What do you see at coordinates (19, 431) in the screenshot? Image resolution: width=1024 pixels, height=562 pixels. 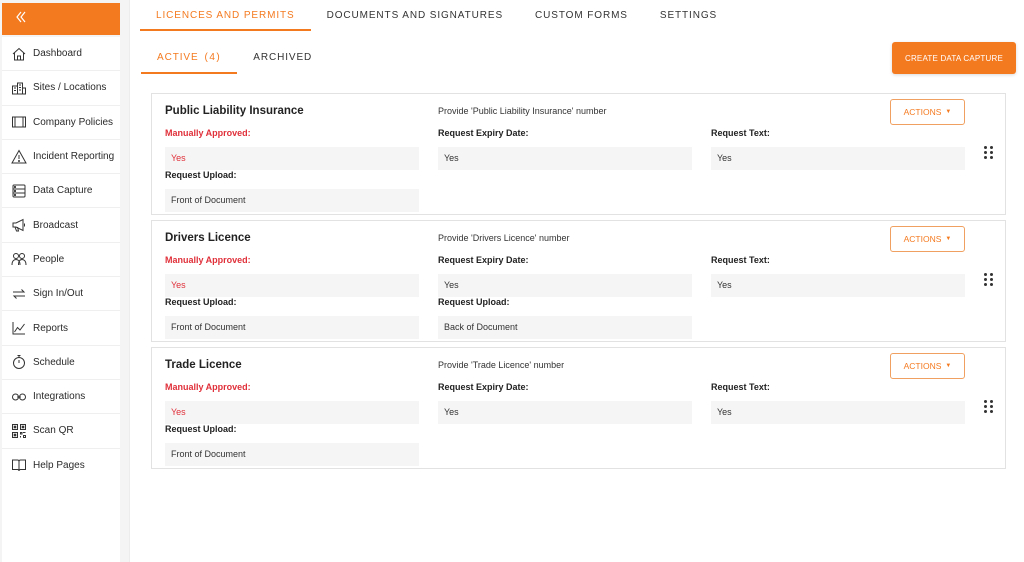 I see `qr-code-icon` at bounding box center [19, 431].